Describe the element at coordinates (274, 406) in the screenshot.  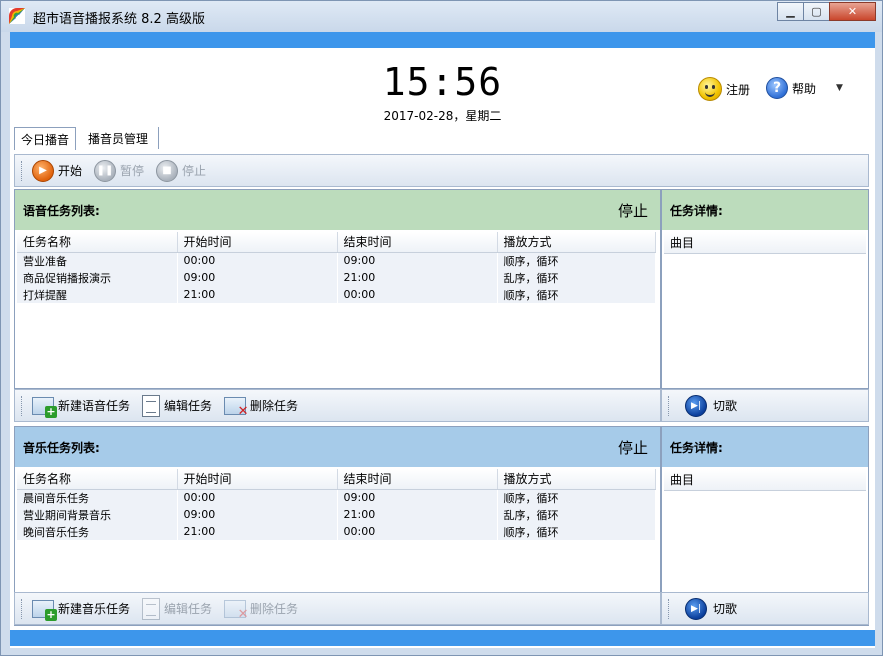
I see `delete-voice-task-label: 删除任务` at that location.